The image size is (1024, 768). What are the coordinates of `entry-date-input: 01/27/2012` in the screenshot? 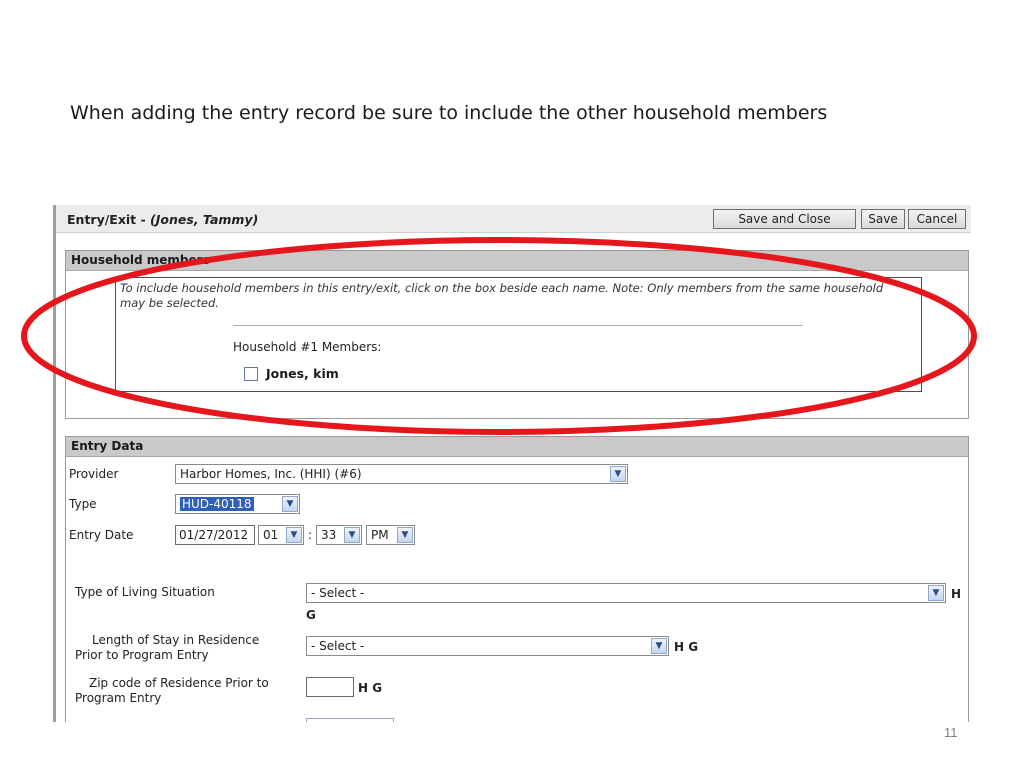 It's located at (215, 535).